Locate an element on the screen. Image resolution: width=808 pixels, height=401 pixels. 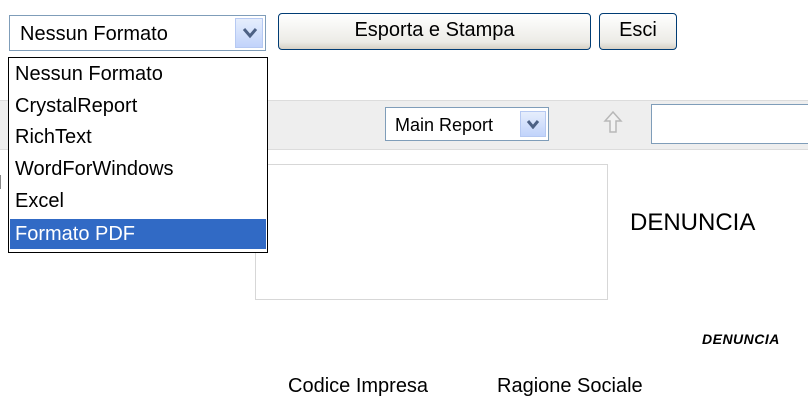
report-title: DENUNCIA is located at coordinates (693, 222).